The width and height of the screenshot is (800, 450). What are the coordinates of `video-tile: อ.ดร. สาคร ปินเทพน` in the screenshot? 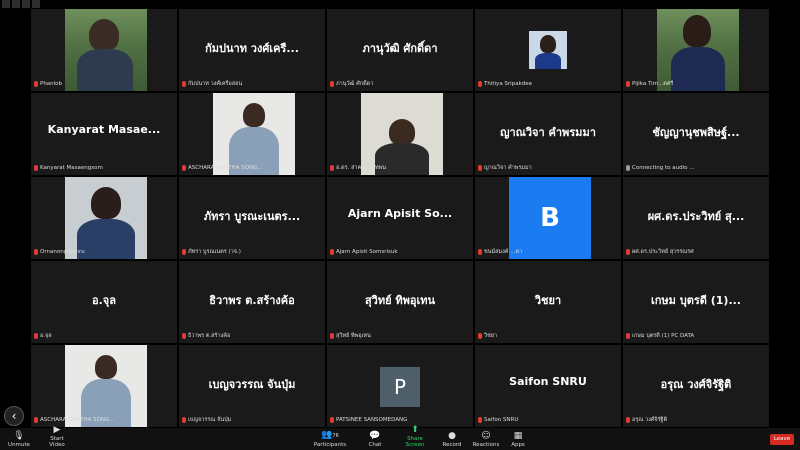 It's located at (400, 134).